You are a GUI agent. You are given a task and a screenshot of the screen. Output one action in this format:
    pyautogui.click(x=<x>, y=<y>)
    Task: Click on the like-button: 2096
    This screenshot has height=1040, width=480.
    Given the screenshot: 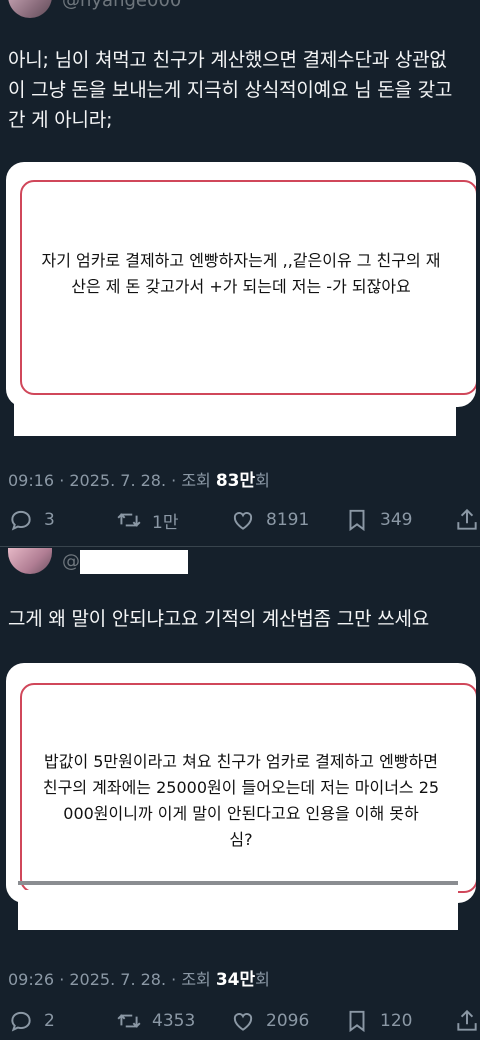 What is the action you would take?
    pyautogui.click(x=269, y=1021)
    